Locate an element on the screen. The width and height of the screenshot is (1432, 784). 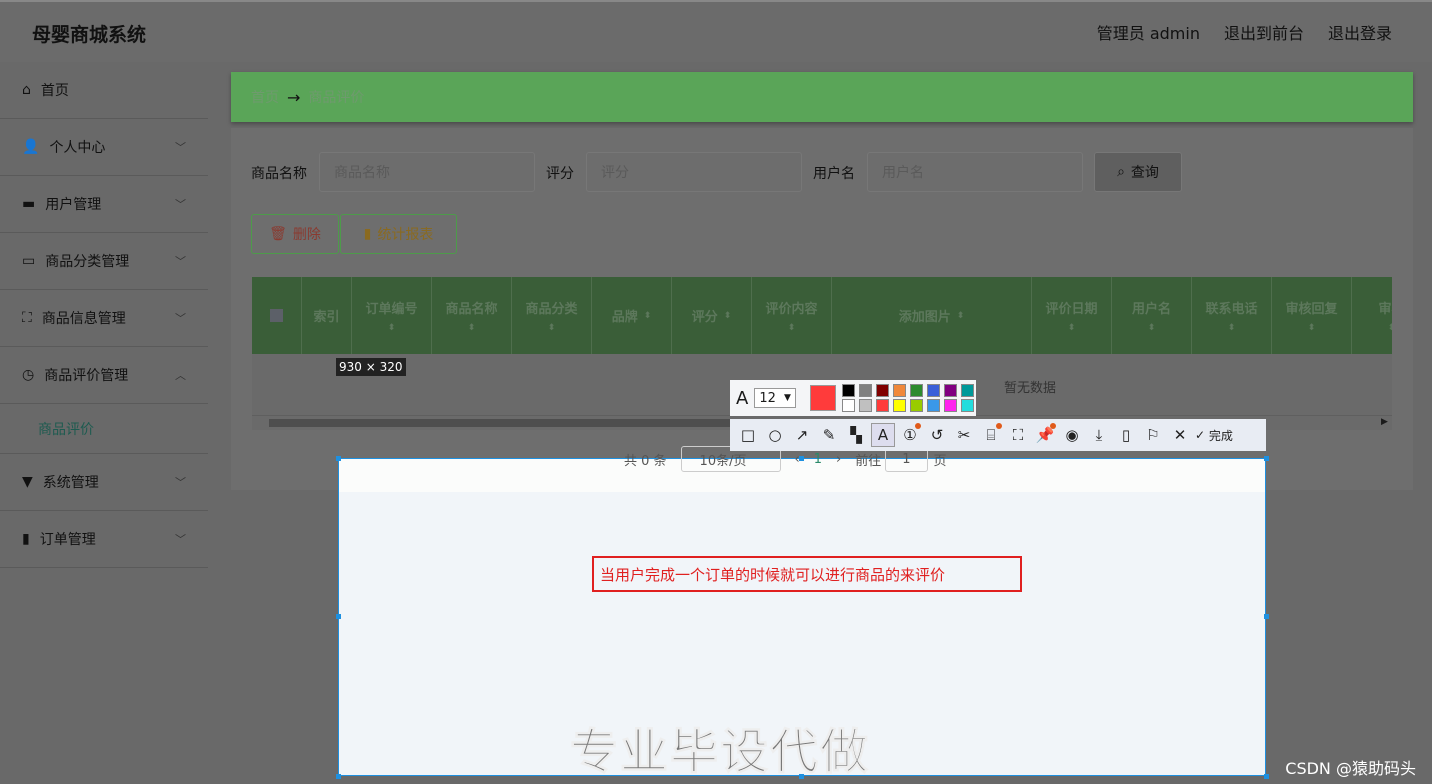
column-header: 评价日期 ⬍ is located at coordinates (1072, 315).